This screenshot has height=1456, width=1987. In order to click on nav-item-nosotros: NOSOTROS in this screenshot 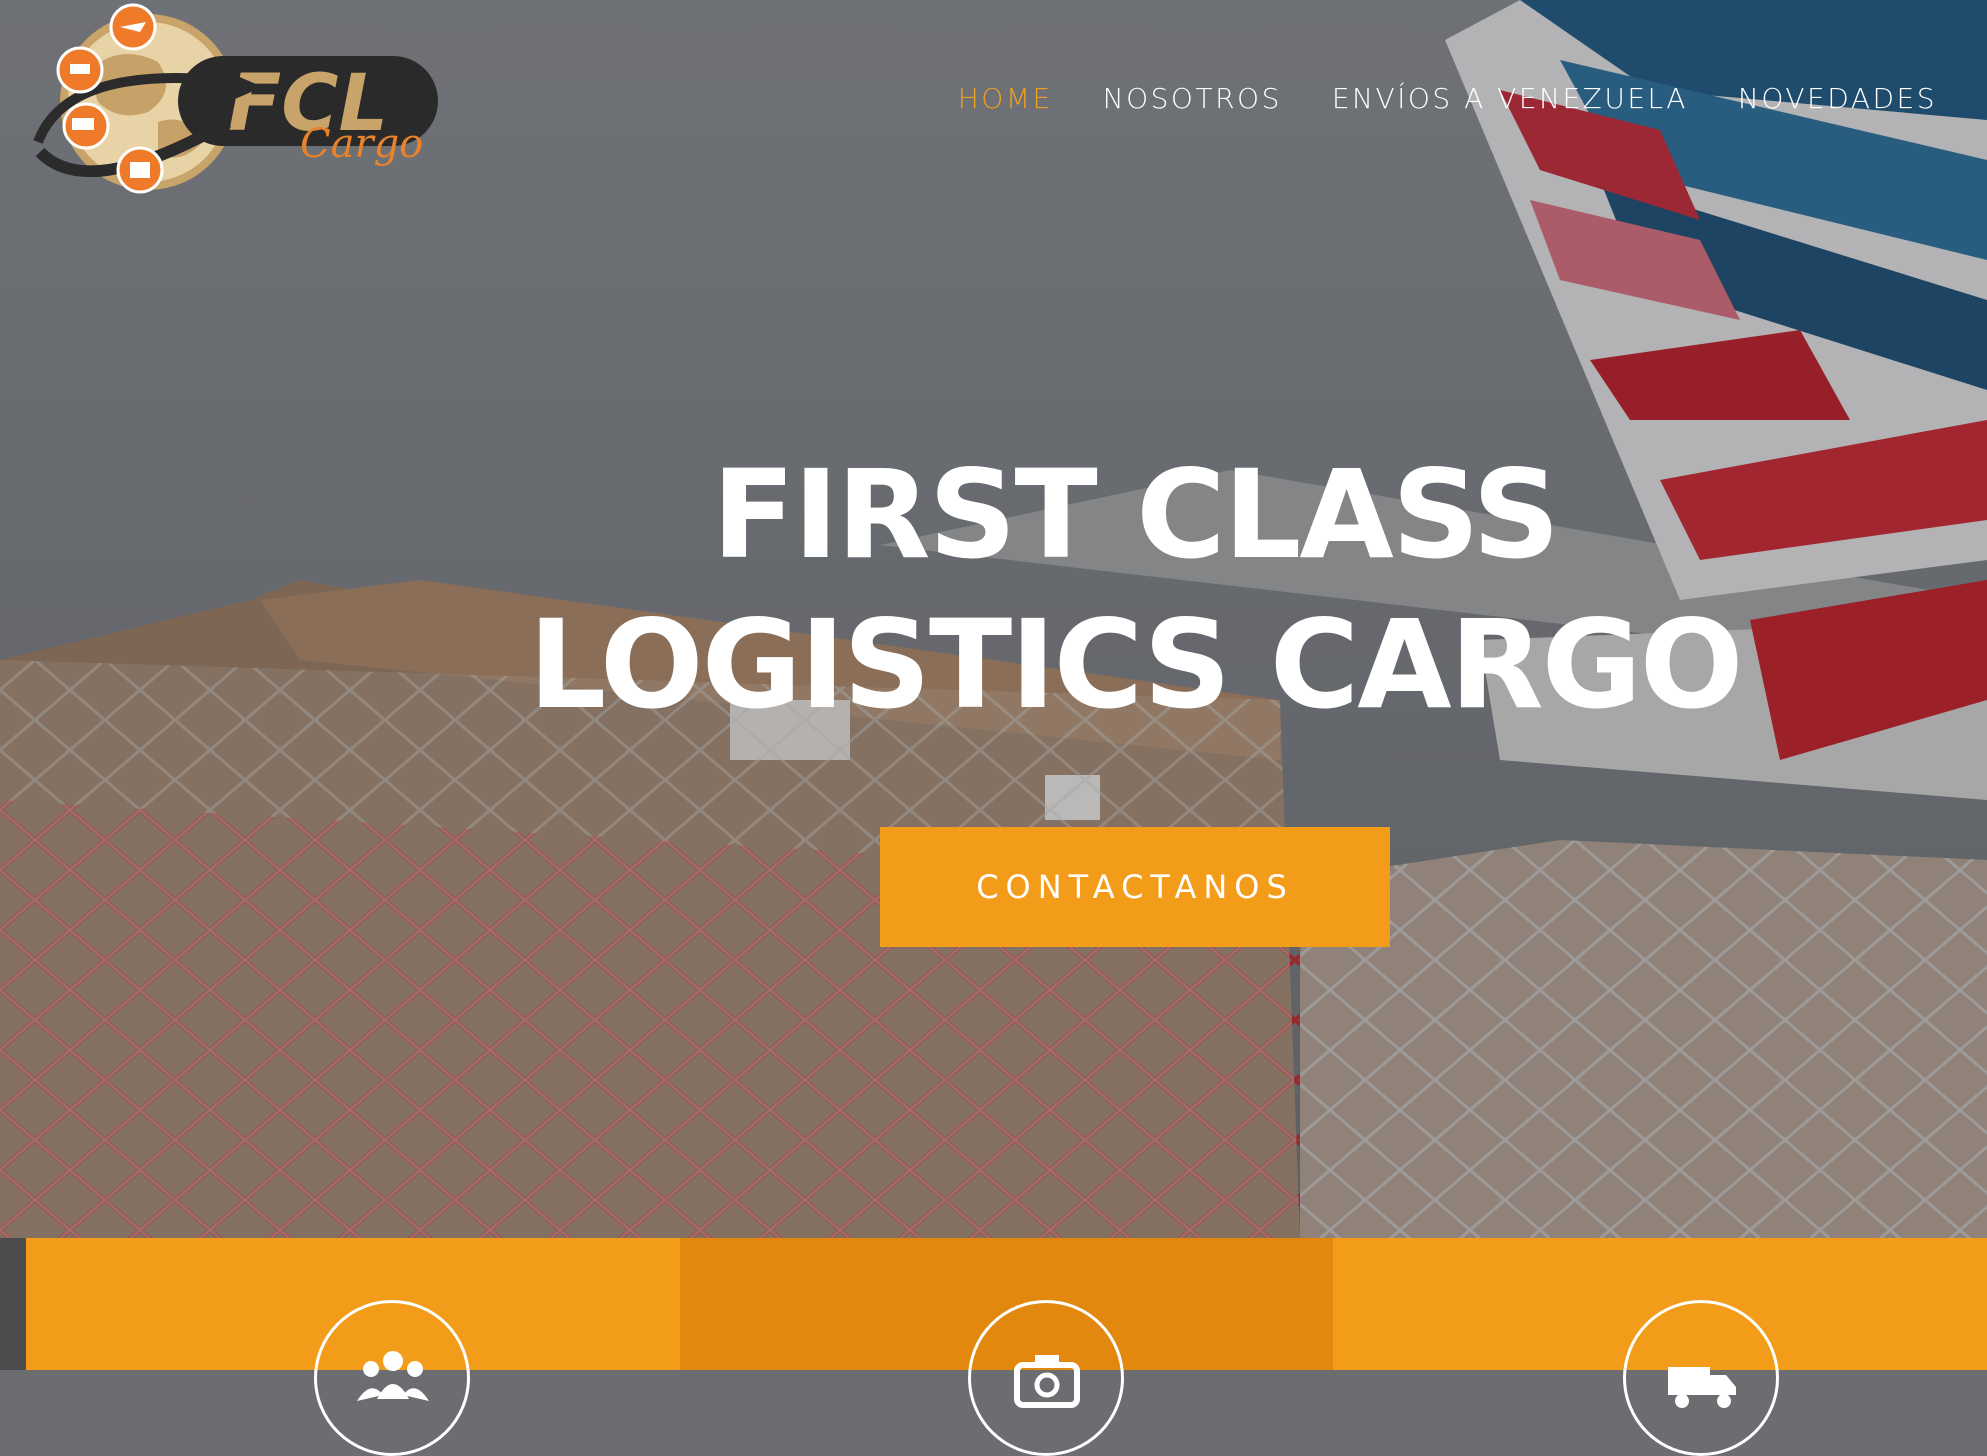, I will do `click(1192, 98)`.